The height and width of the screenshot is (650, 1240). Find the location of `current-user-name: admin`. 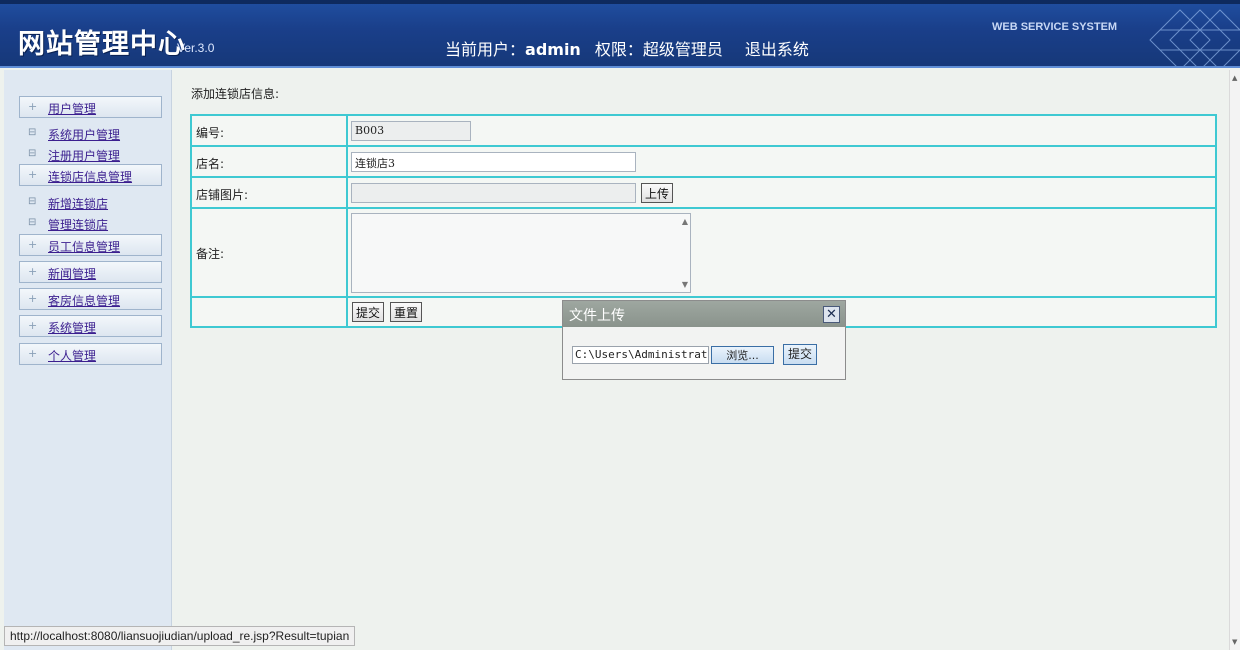

current-user-name: admin is located at coordinates (553, 49).